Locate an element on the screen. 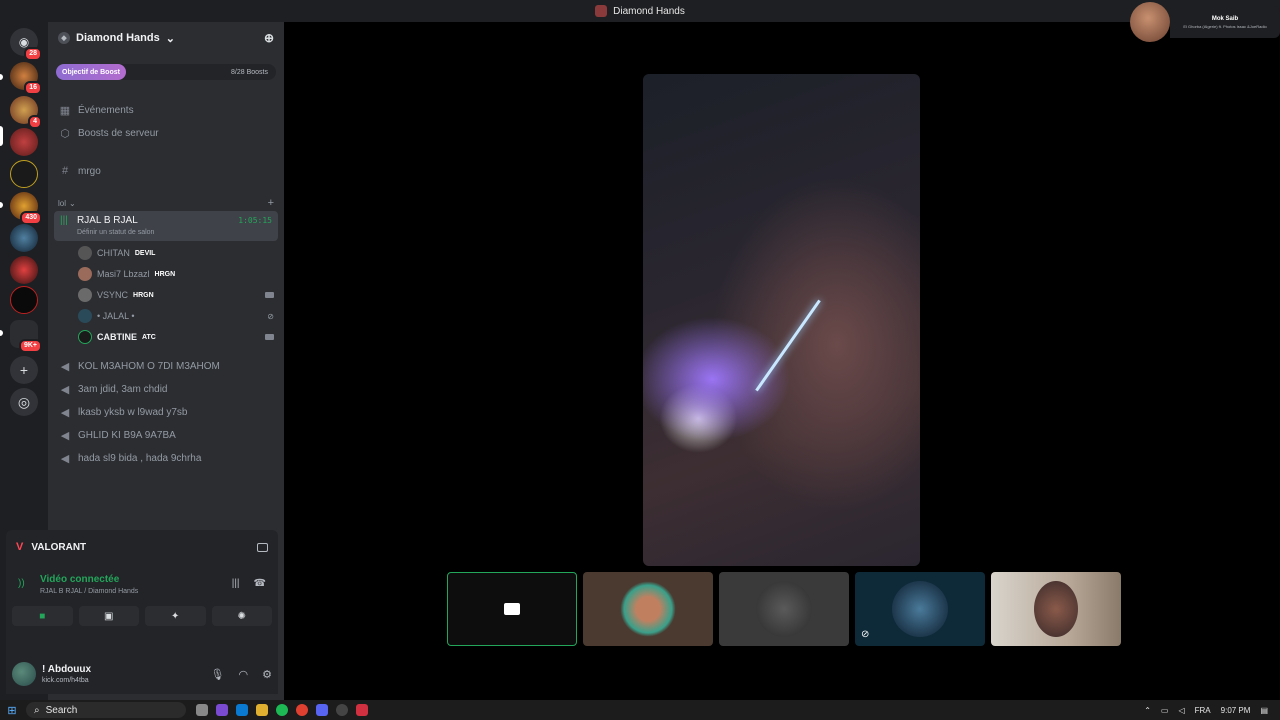 Image resolution: width=1280 pixels, height=720 pixels. search-label: Search is located at coordinates (61, 710).